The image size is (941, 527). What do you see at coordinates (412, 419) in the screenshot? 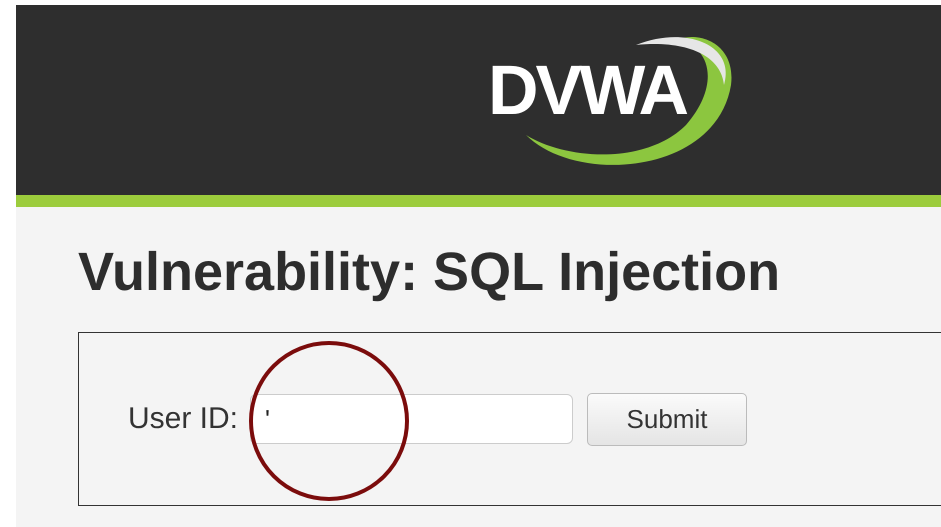
I see `user-id-field: '` at bounding box center [412, 419].